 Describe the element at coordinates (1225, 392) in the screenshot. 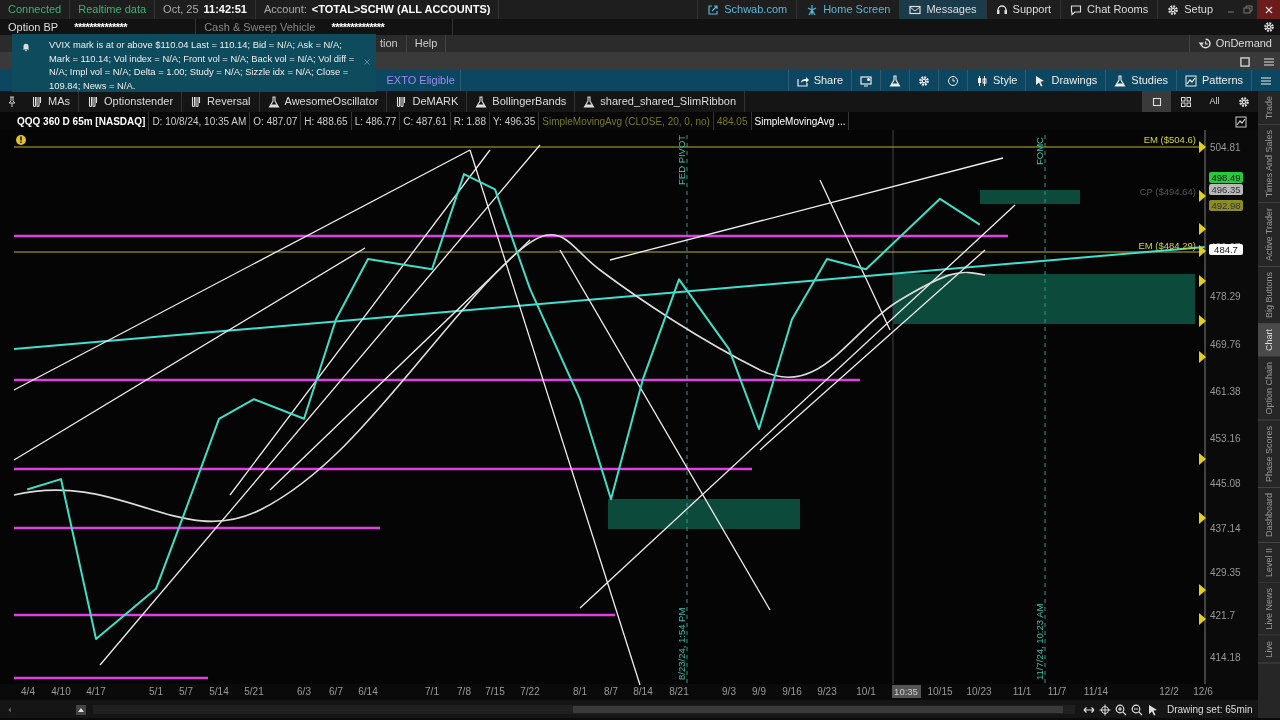

I see `axis-label: 461.38` at that location.